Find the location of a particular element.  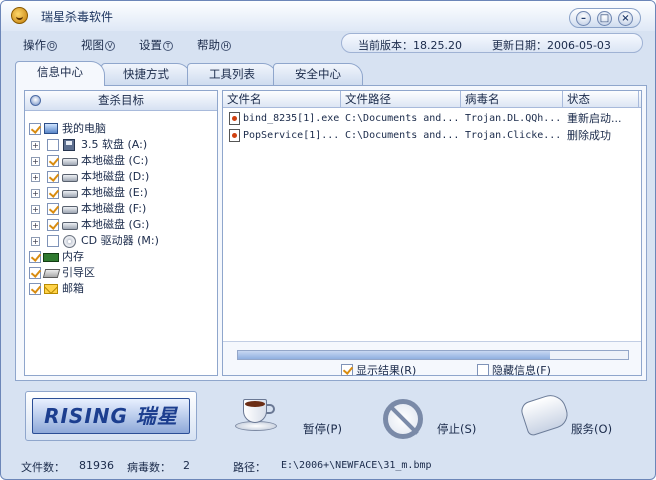

hide-info-label: 隐藏信息 is located at coordinates (514, 370).